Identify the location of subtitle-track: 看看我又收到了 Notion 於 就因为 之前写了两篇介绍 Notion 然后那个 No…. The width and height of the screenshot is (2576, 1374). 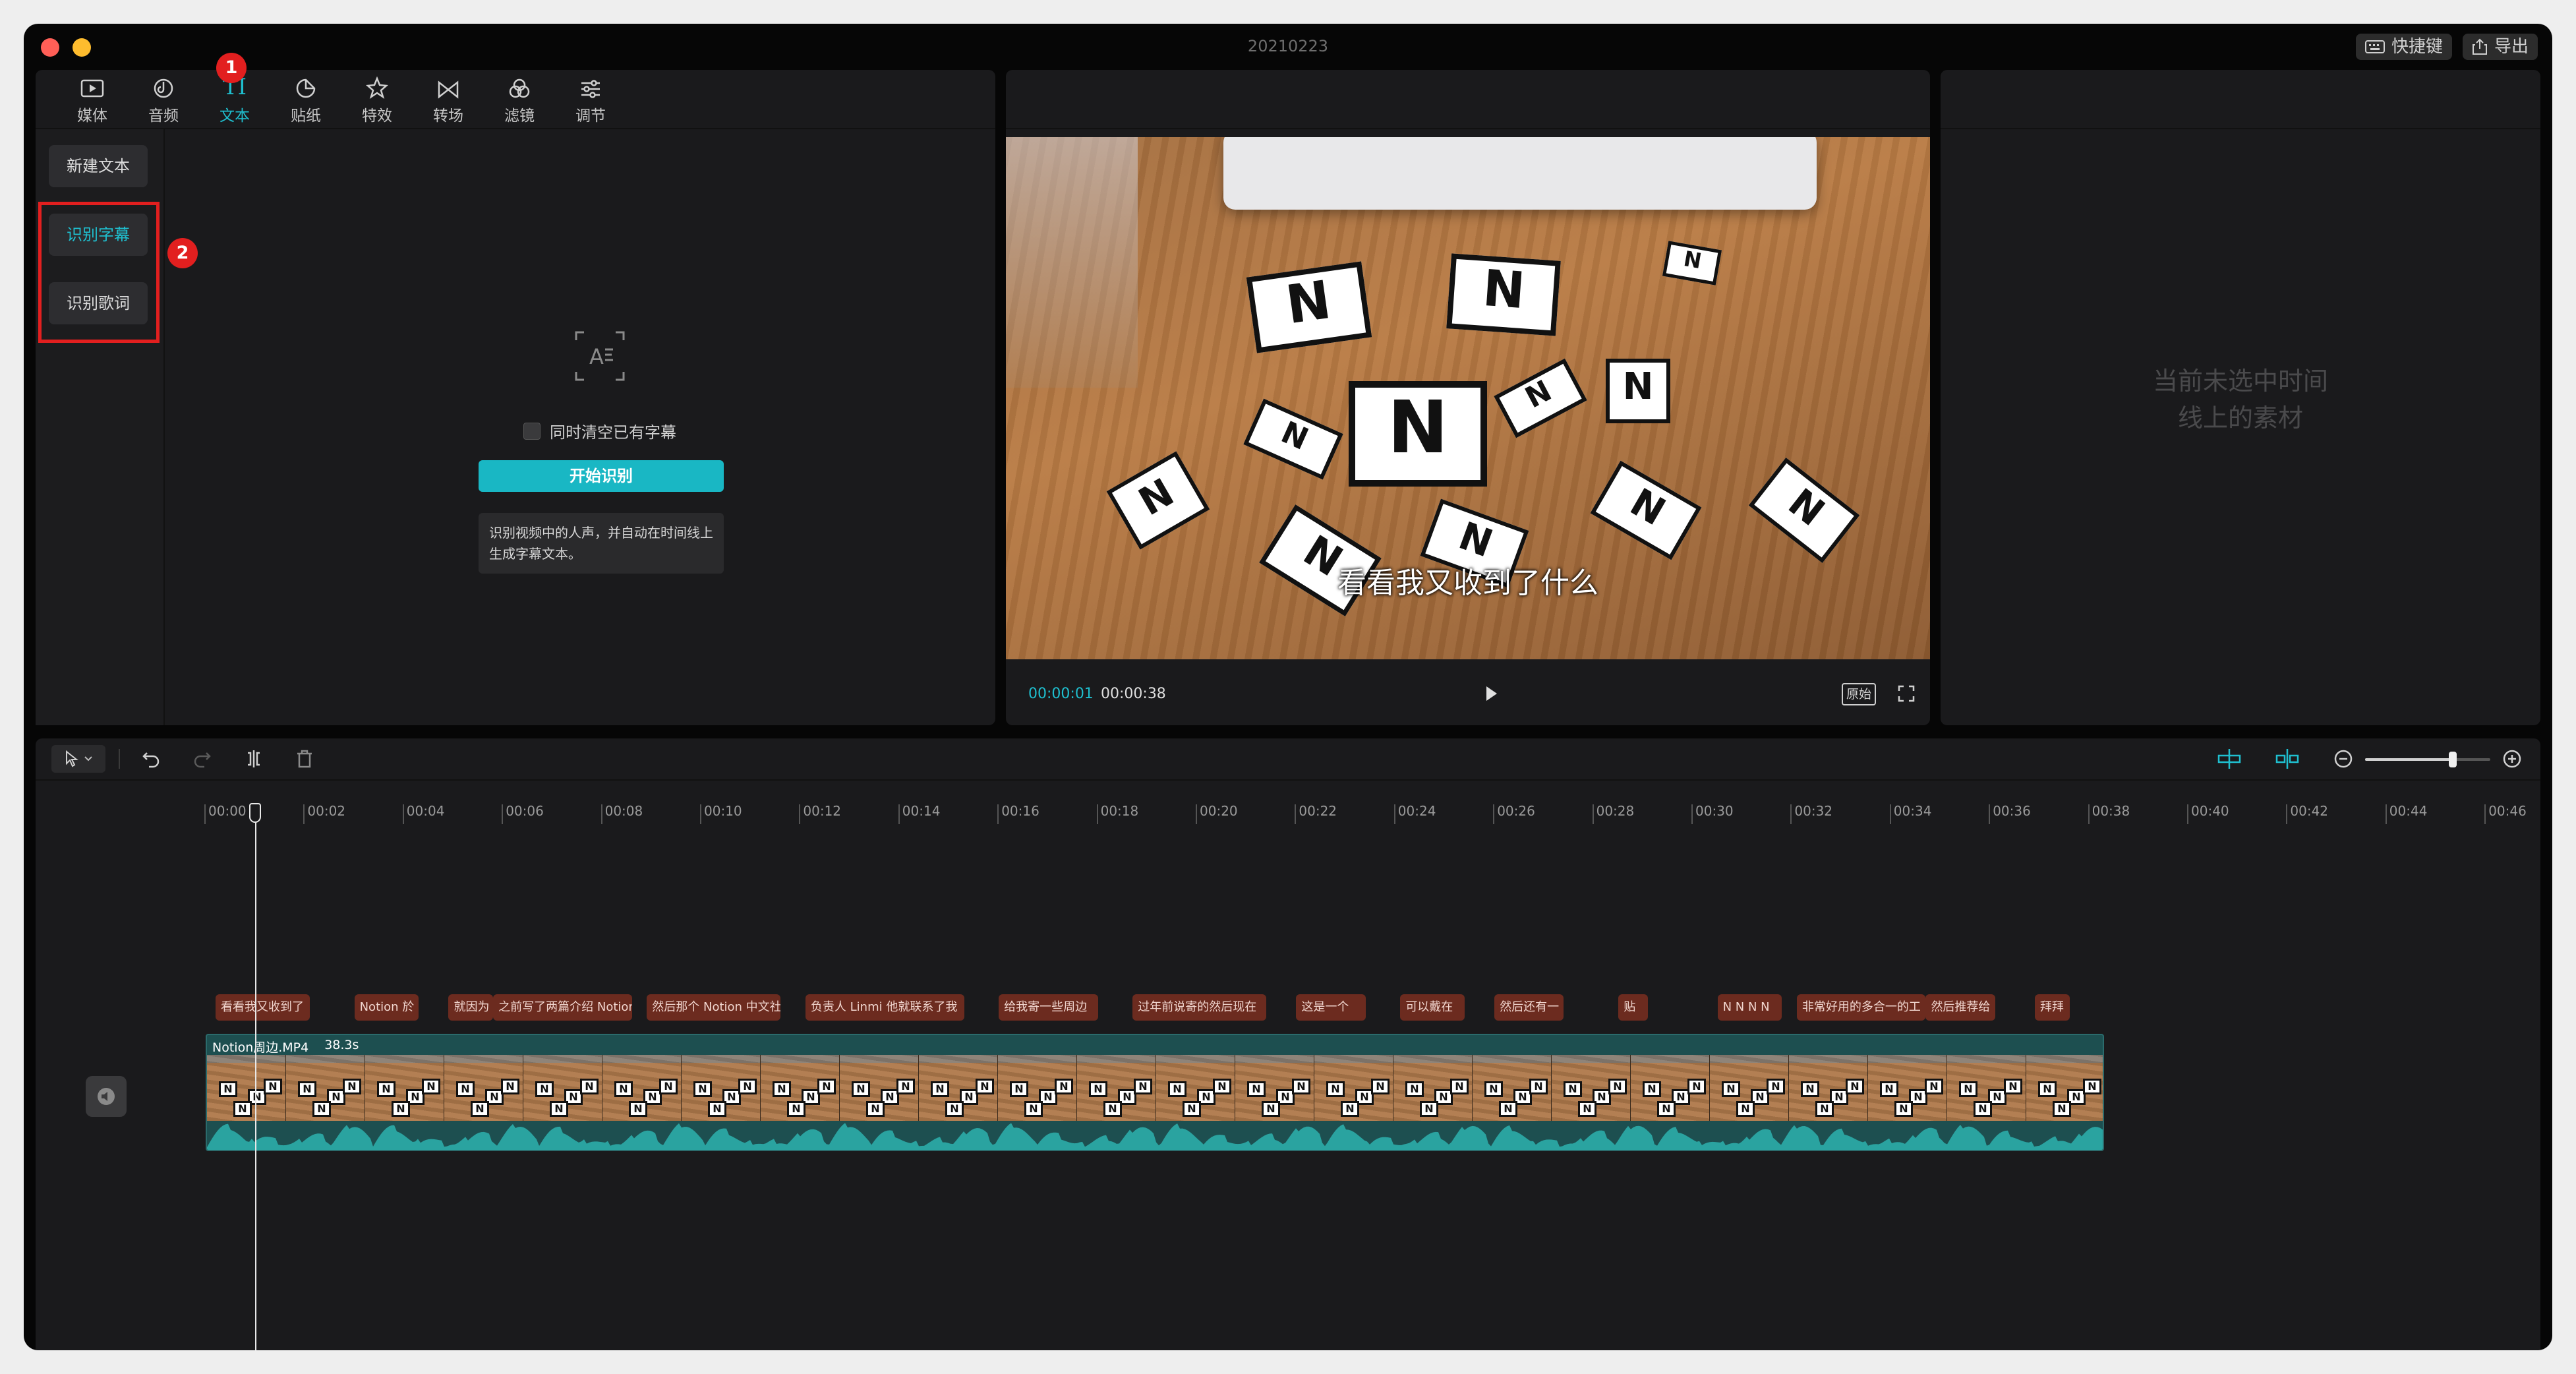
(1288, 1007).